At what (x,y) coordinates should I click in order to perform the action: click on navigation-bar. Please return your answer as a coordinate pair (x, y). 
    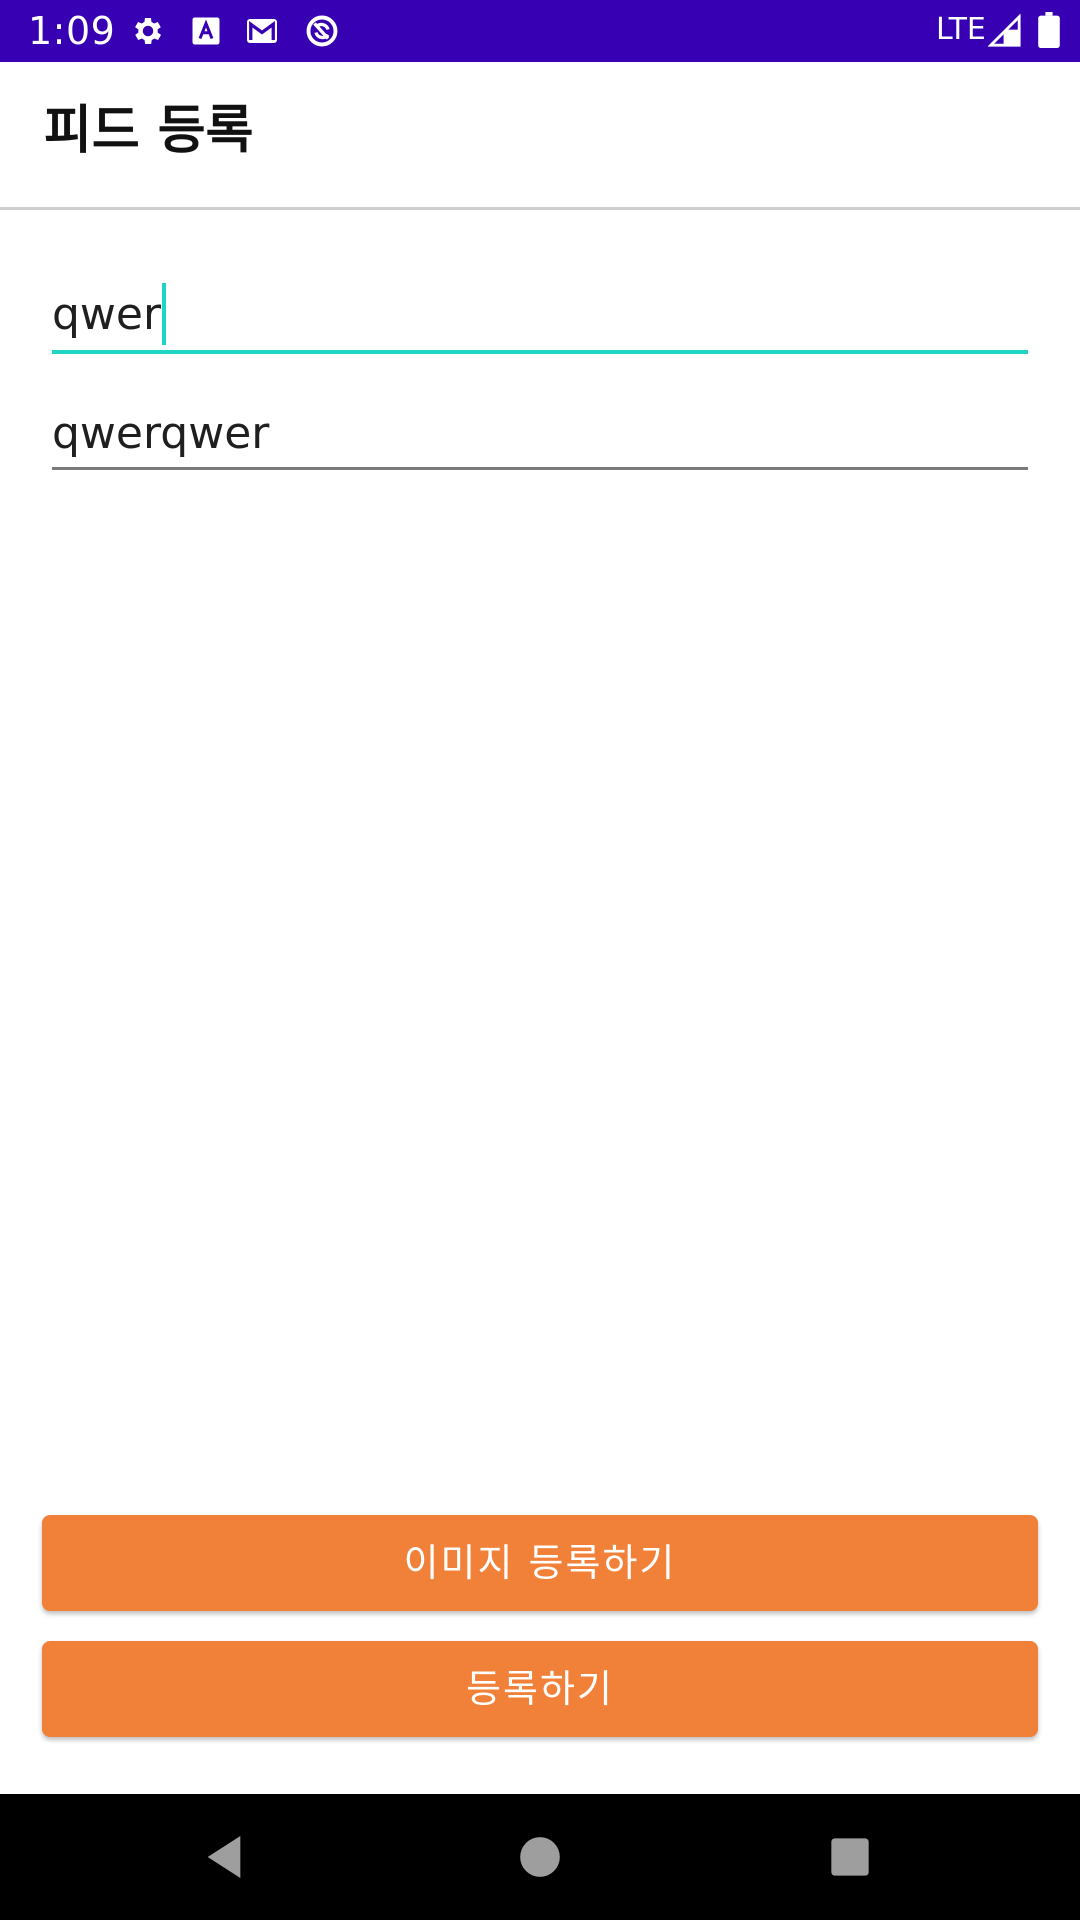
    Looking at the image, I should click on (540, 1857).